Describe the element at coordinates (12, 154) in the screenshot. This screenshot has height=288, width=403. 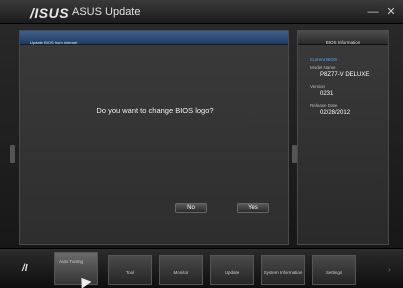
I see `left-scroll-handle` at that location.